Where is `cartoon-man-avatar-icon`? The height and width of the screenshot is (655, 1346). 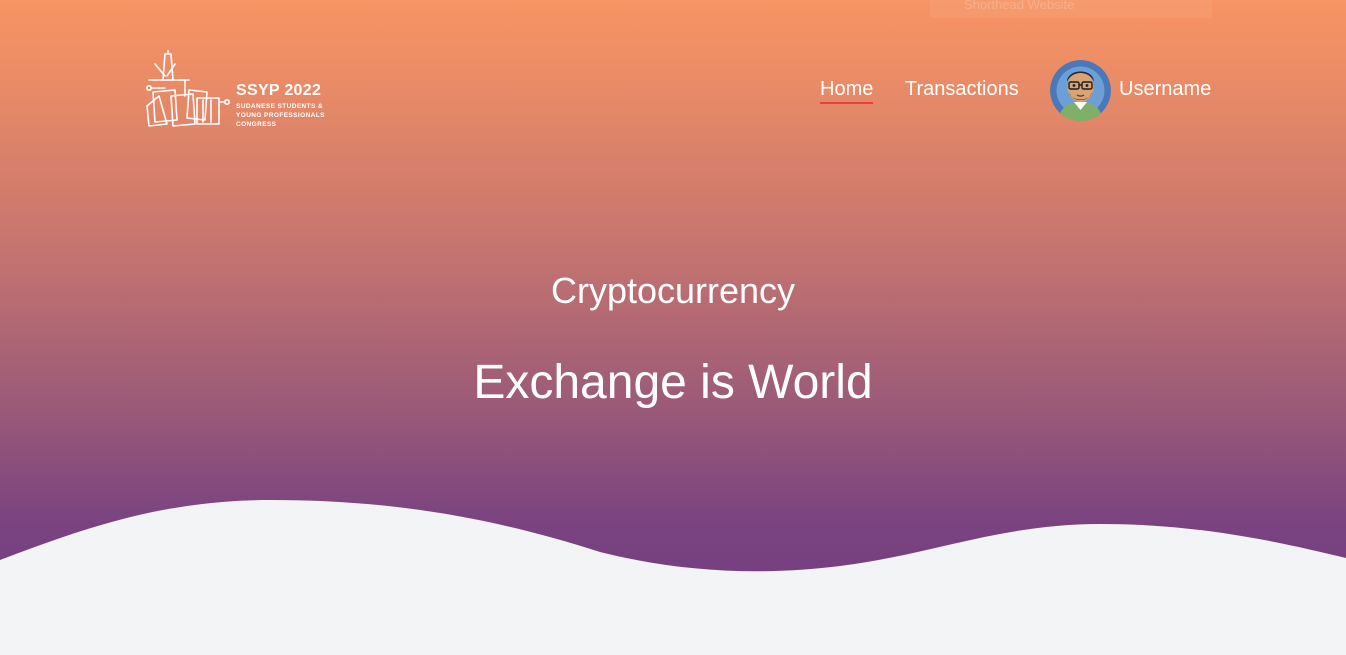
cartoon-man-avatar-icon is located at coordinates (1080, 90).